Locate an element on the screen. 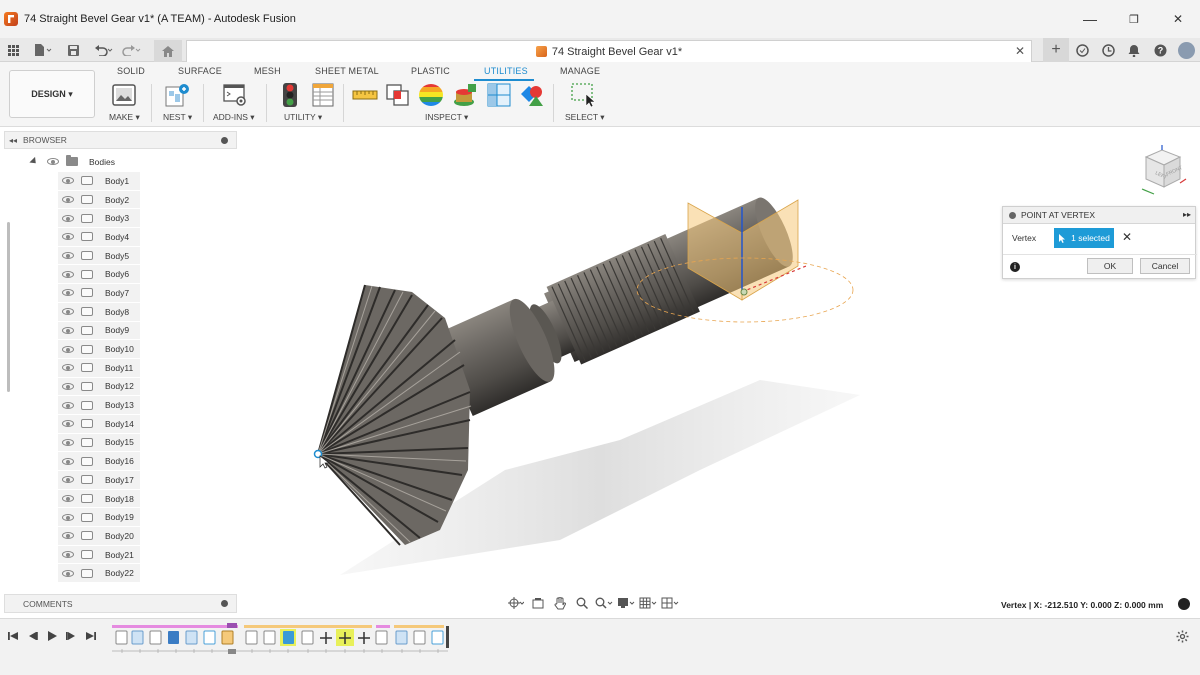 This screenshot has width=1200, height=675. browser-body-item: Body1 is located at coordinates (99, 181).